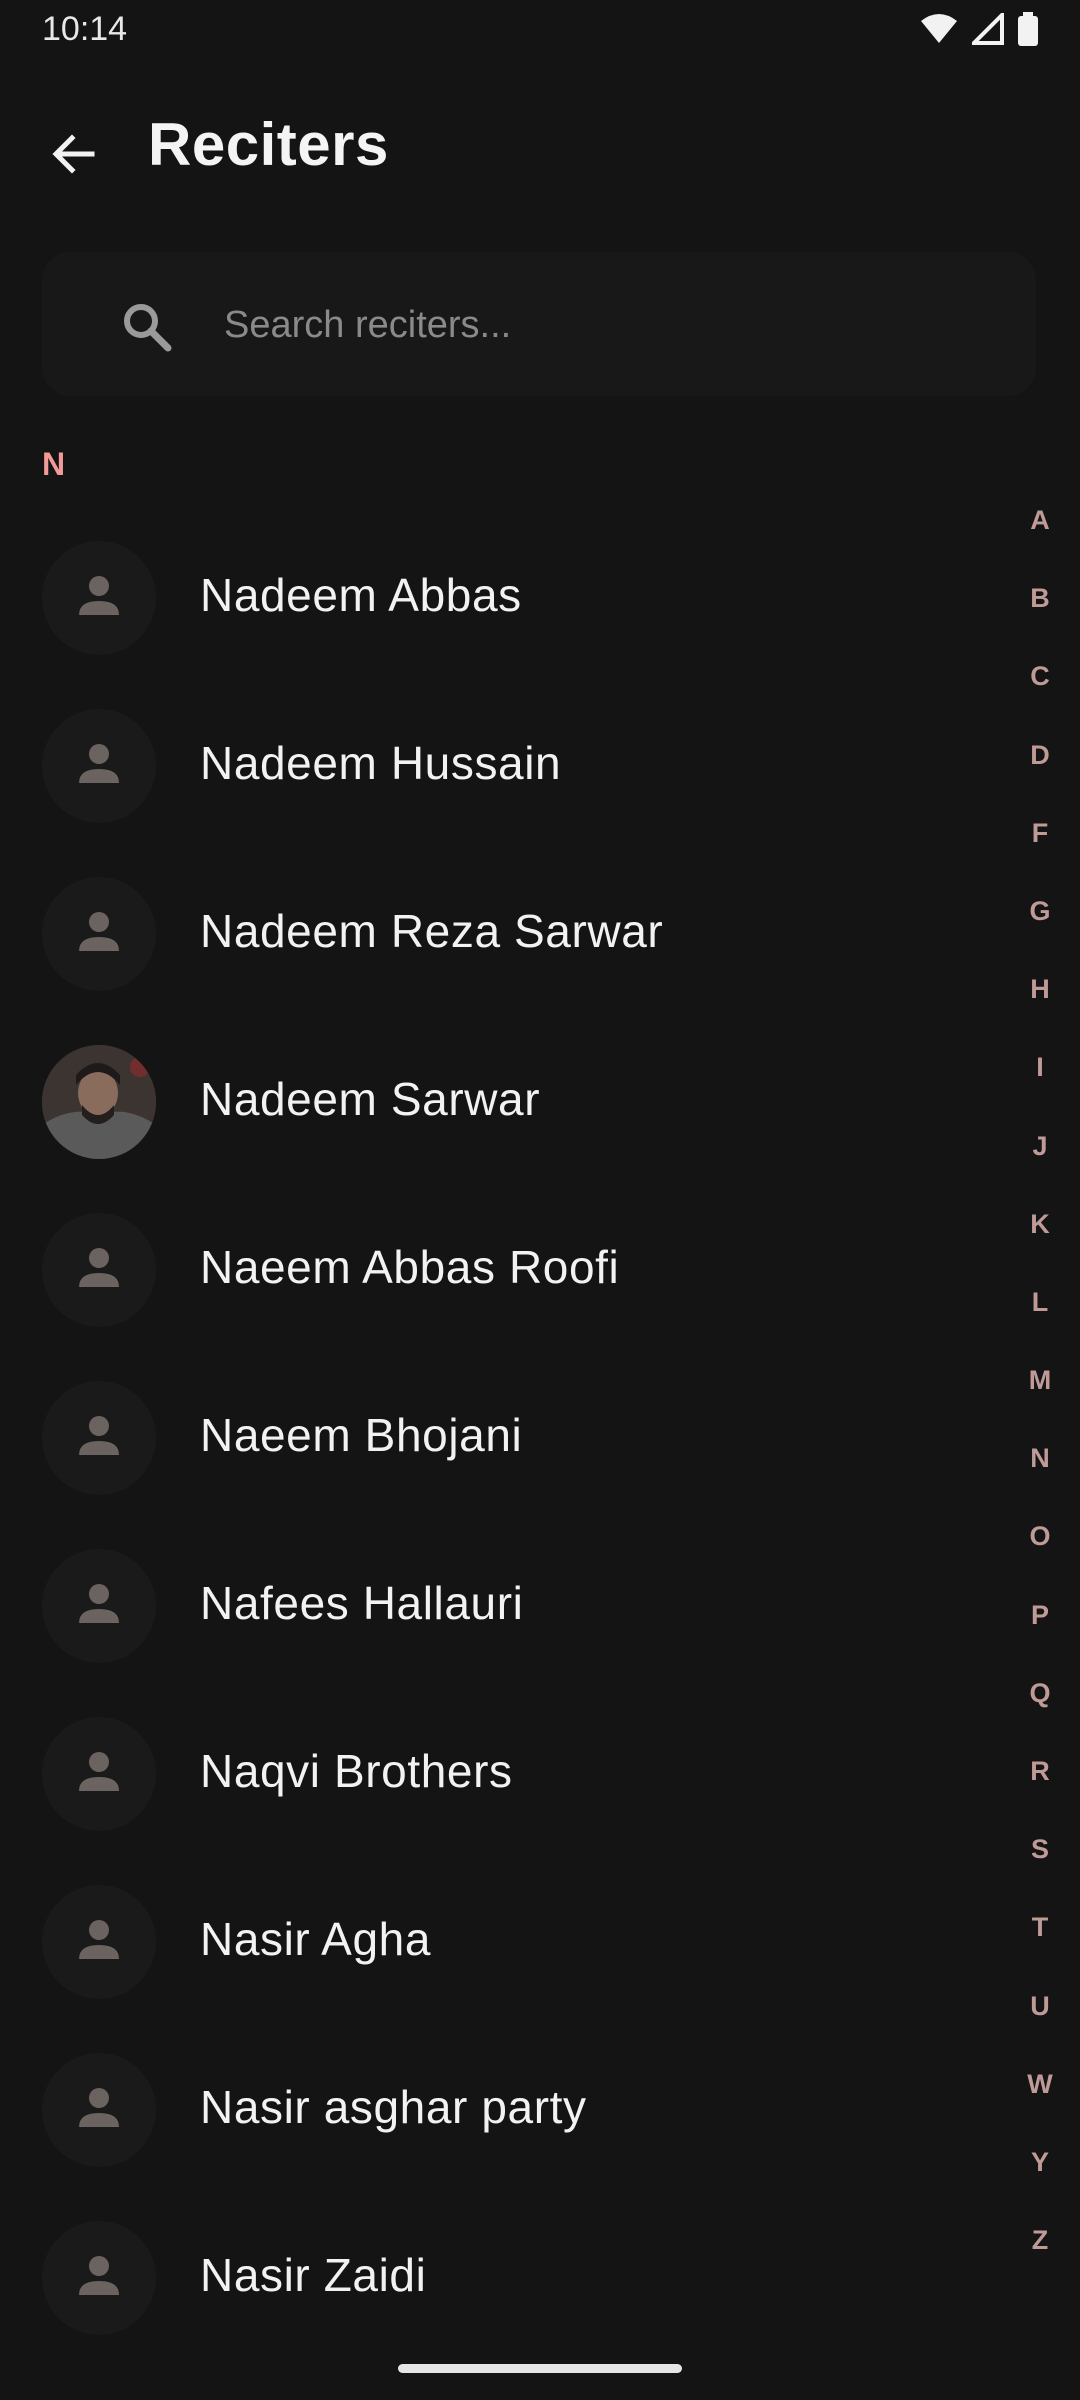 This screenshot has width=1080, height=2400. Describe the element at coordinates (85, 29) in the screenshot. I see `status-time: 10:14` at that location.